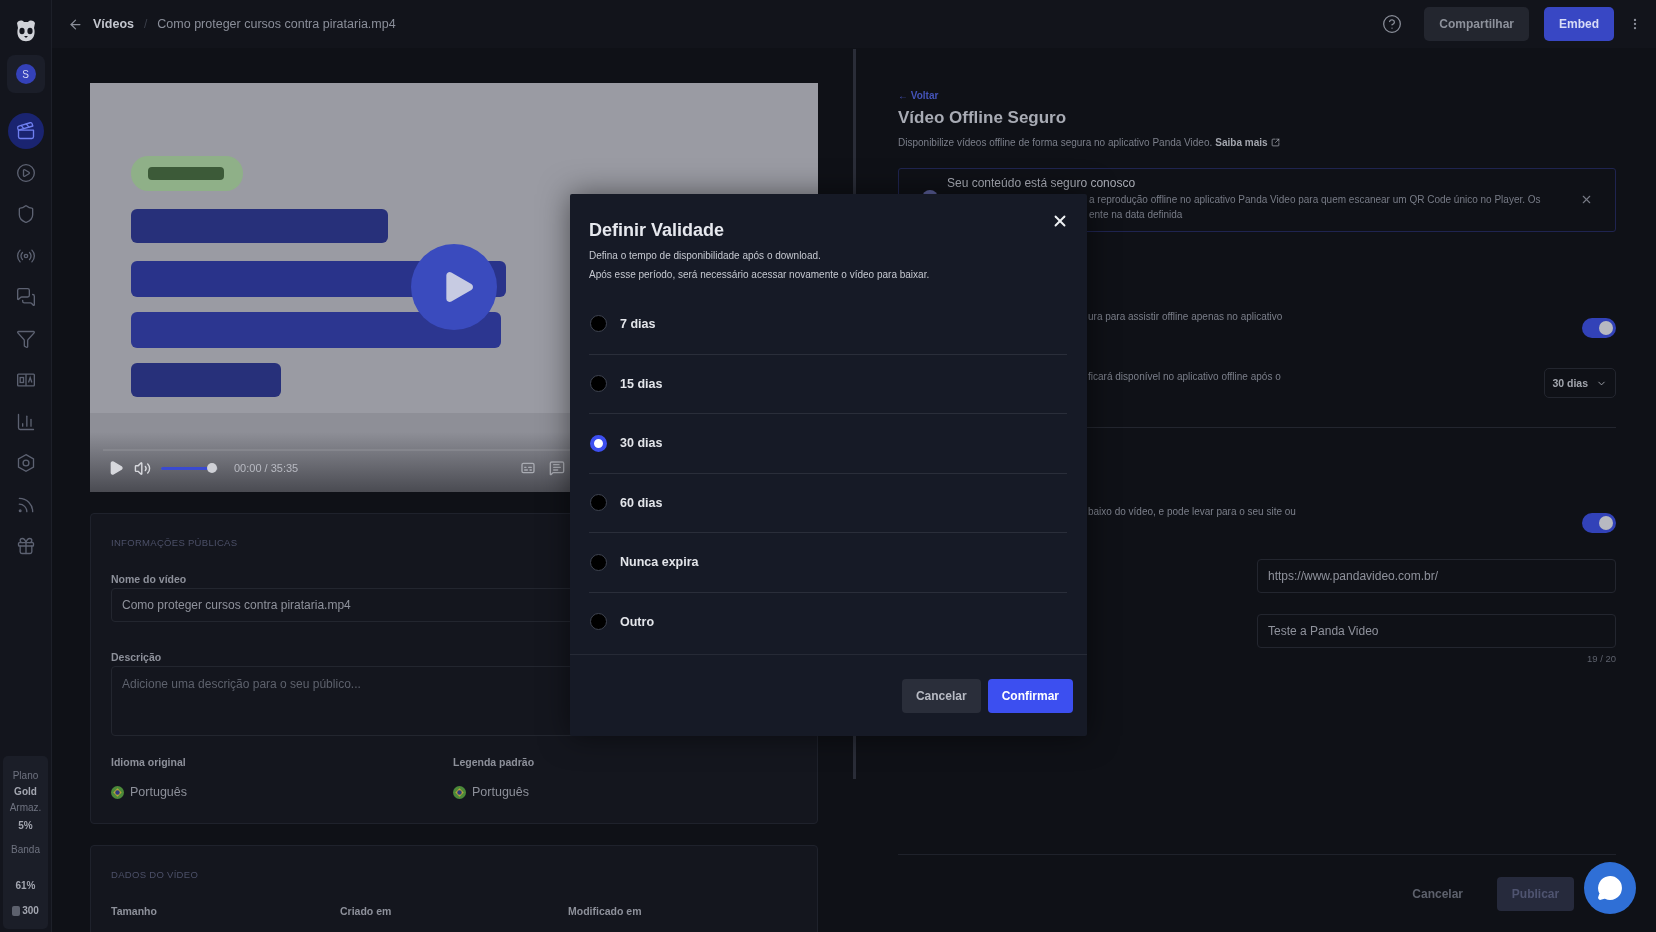 The width and height of the screenshot is (1656, 932). Describe the element at coordinates (25, 792) in the screenshot. I see `plan-name: Gold` at that location.